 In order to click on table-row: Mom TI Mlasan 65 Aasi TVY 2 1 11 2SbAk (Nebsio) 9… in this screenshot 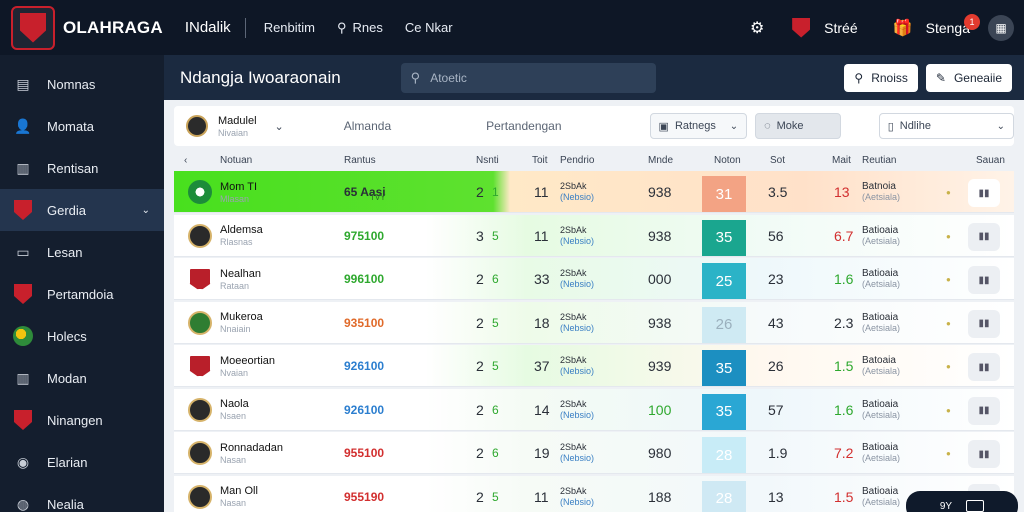, I will do `click(594, 192)`.